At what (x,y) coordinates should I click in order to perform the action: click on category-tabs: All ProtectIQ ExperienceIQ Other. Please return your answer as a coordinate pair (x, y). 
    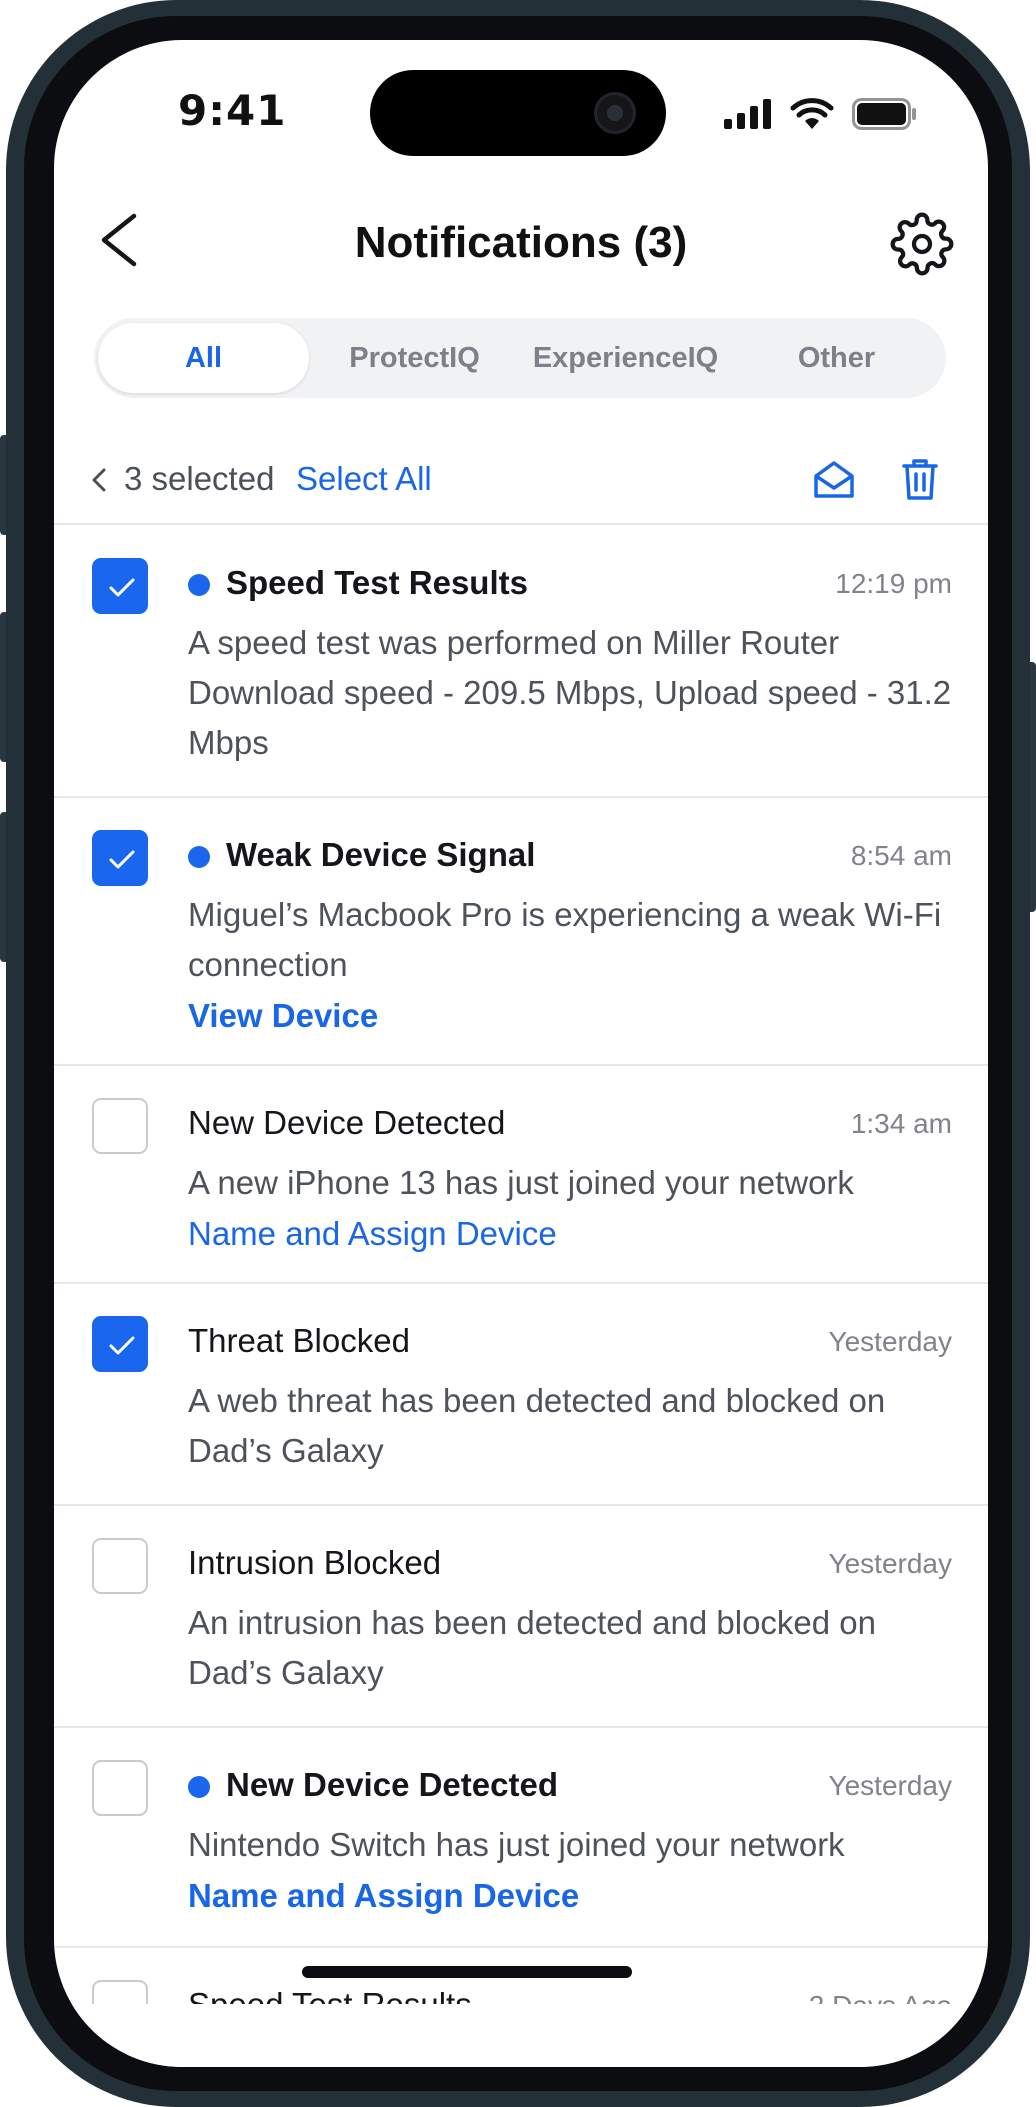
    Looking at the image, I should click on (520, 358).